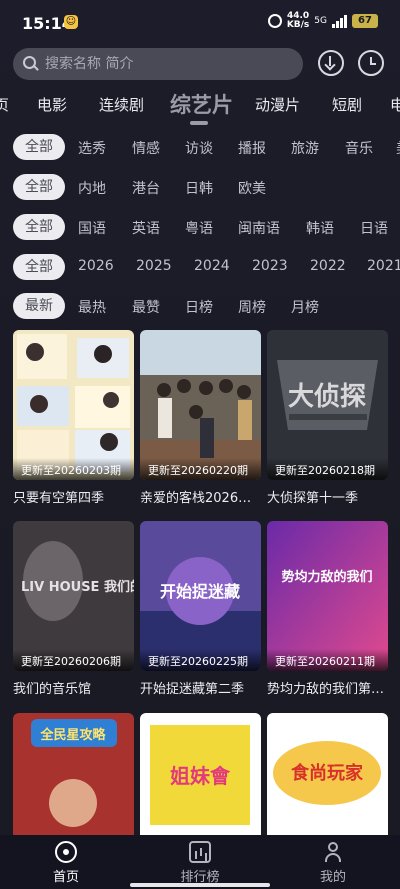 Image resolution: width=400 pixels, height=889 pixels. I want to click on filter-option: 日韩, so click(199, 188).